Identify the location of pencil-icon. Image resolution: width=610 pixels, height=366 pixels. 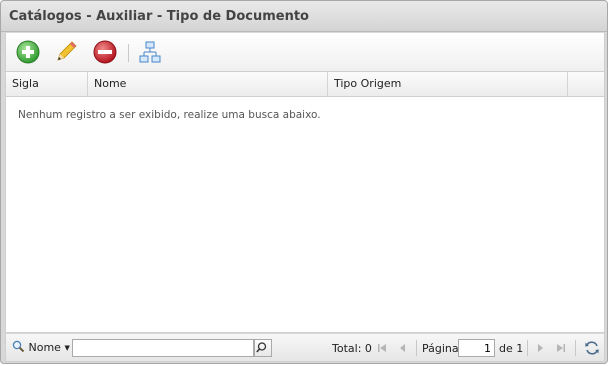
(67, 51).